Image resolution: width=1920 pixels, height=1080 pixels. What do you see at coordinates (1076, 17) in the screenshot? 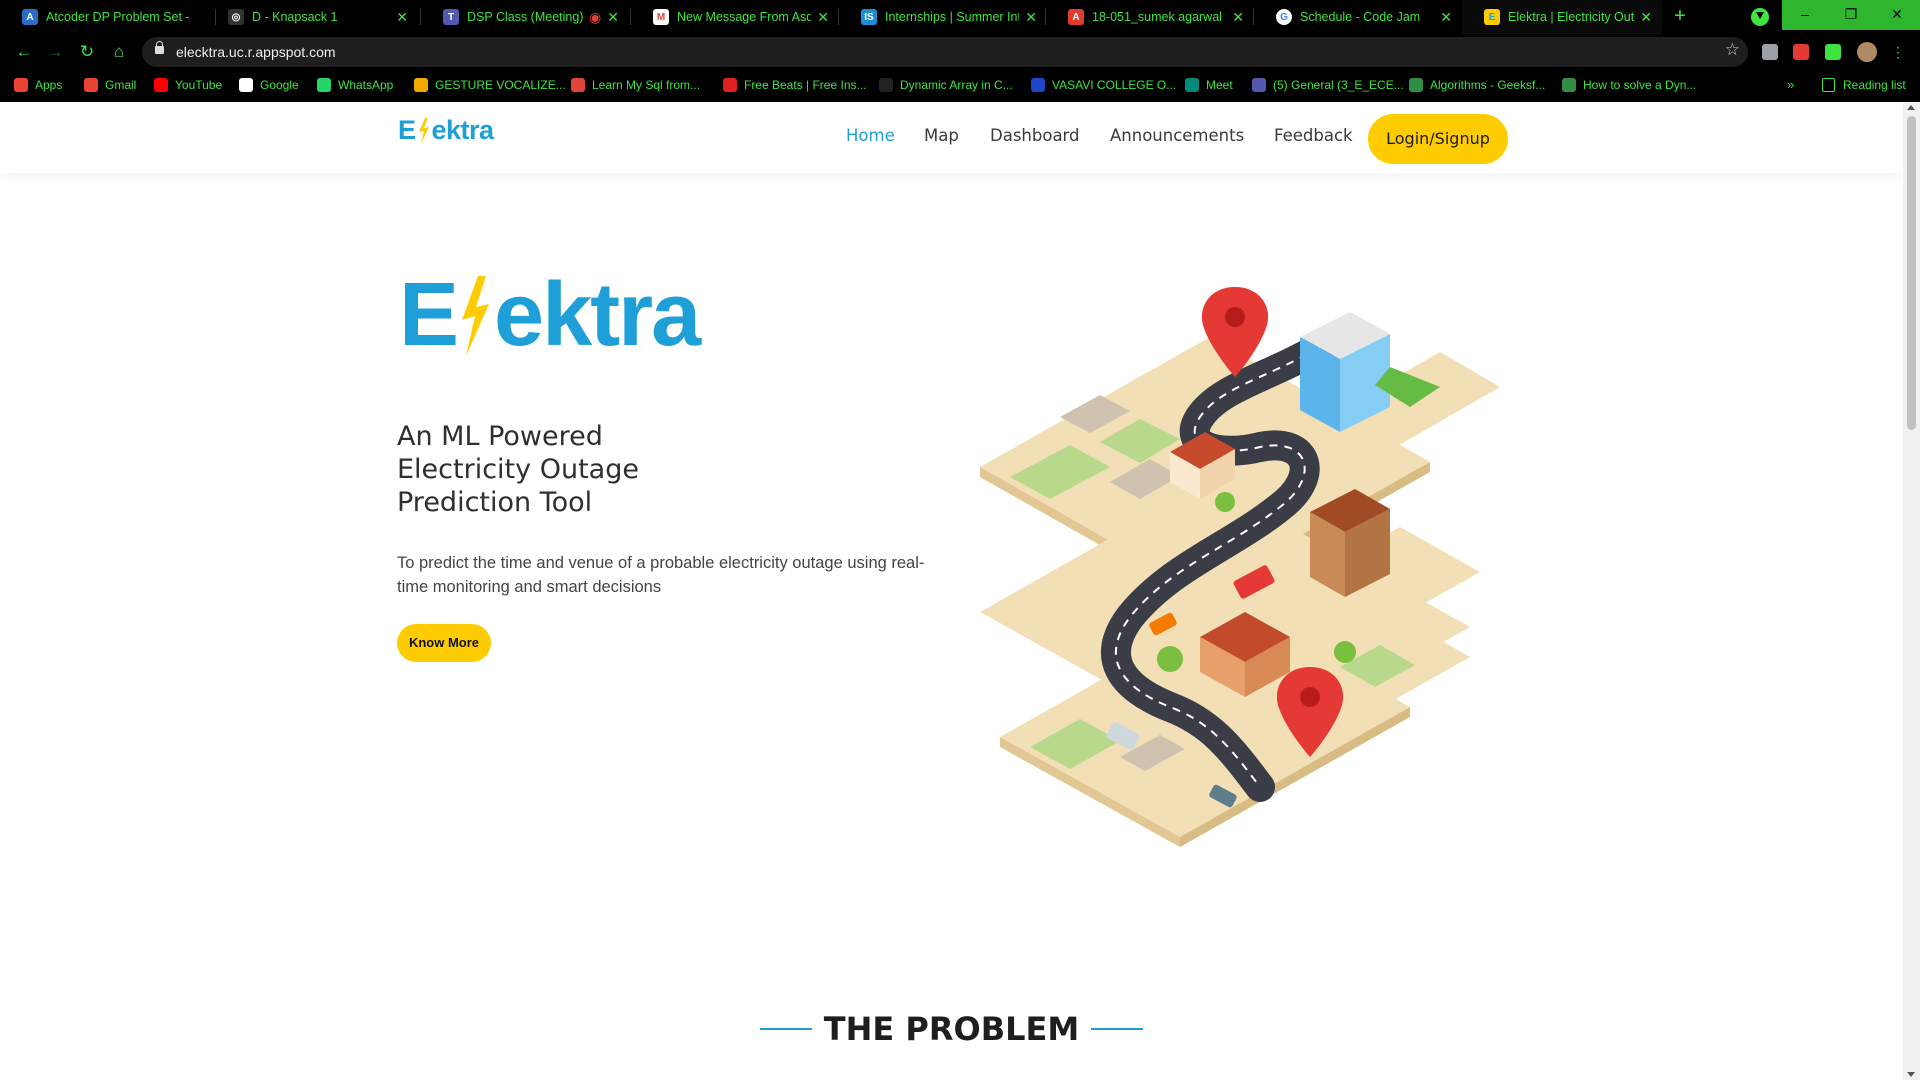
I see `pdf-favicon: A` at bounding box center [1076, 17].